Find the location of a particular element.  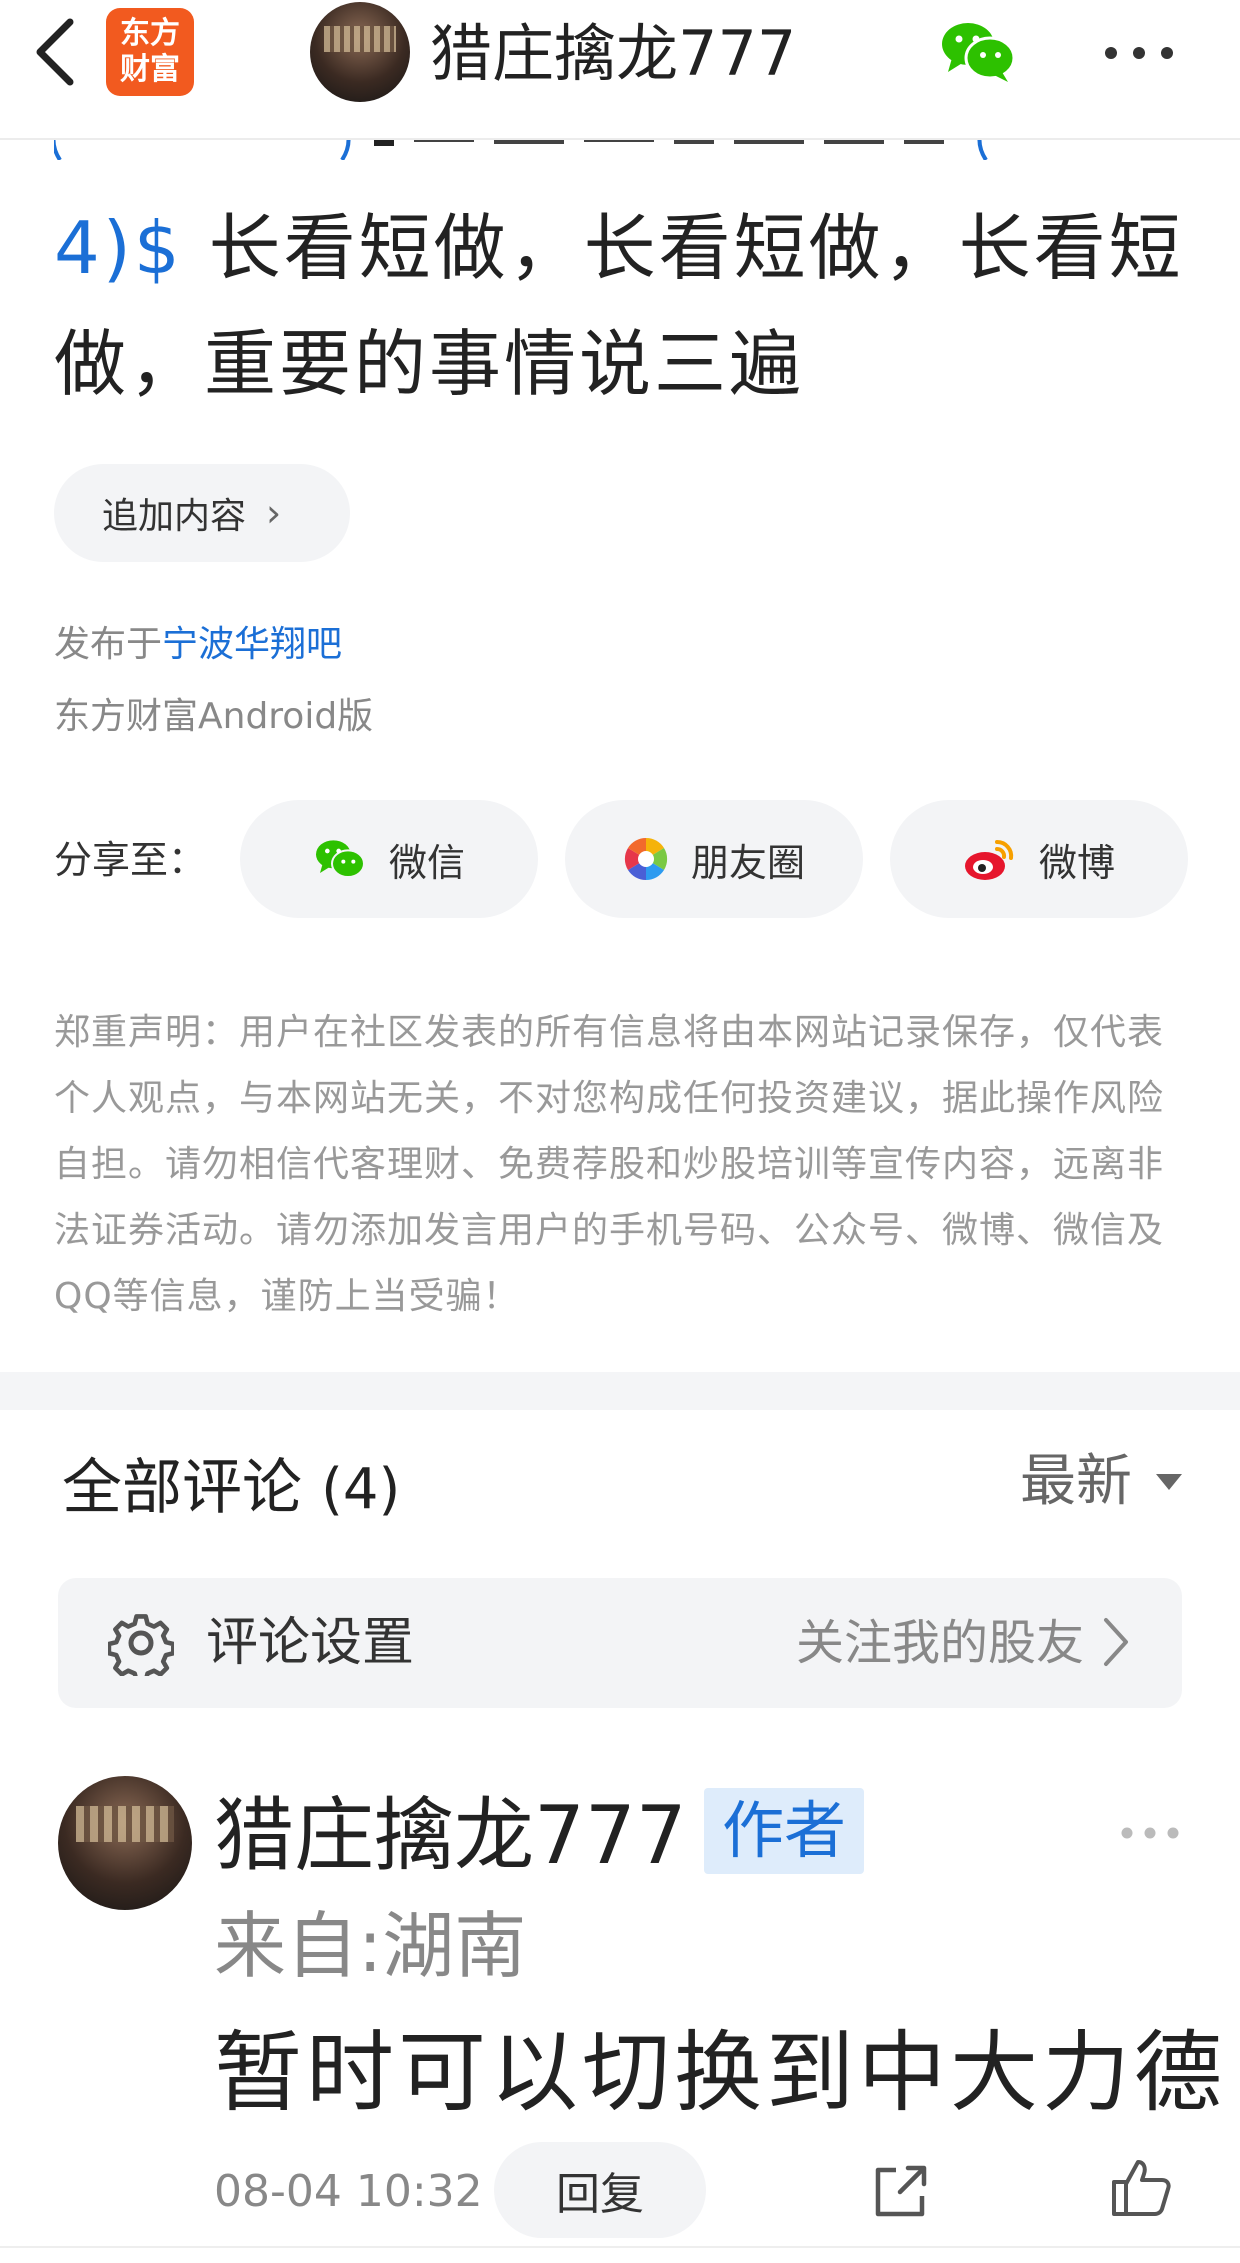

back-arrow-icon is located at coordinates (56, 52).